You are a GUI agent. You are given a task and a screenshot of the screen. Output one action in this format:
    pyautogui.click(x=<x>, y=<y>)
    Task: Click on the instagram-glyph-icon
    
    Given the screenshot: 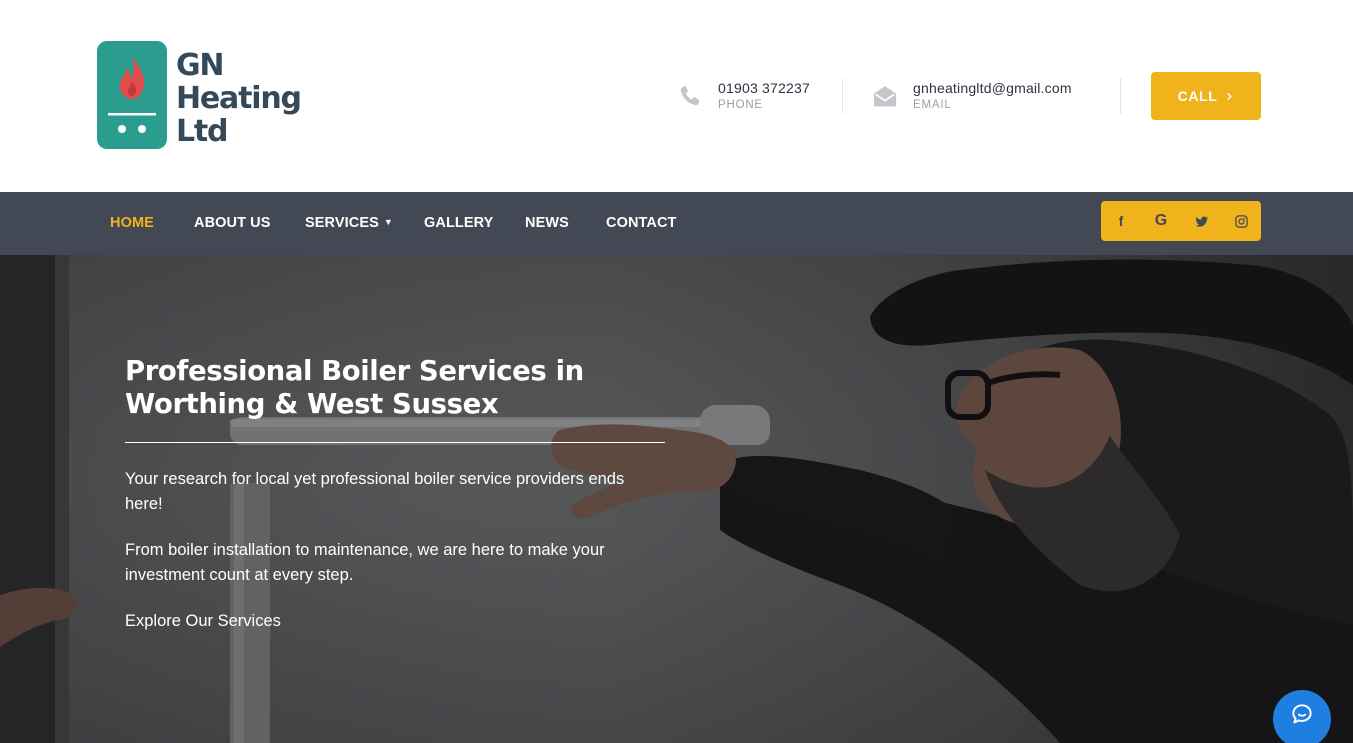 What is the action you would take?
    pyautogui.click(x=1241, y=221)
    